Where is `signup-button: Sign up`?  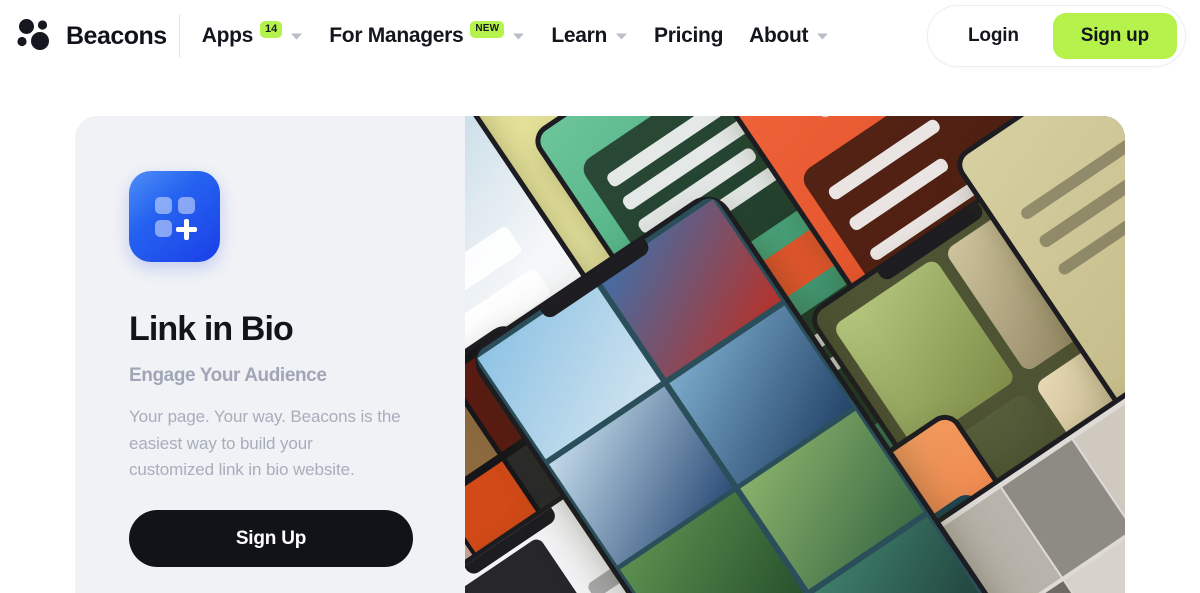
signup-button: Sign up is located at coordinates (1114, 36).